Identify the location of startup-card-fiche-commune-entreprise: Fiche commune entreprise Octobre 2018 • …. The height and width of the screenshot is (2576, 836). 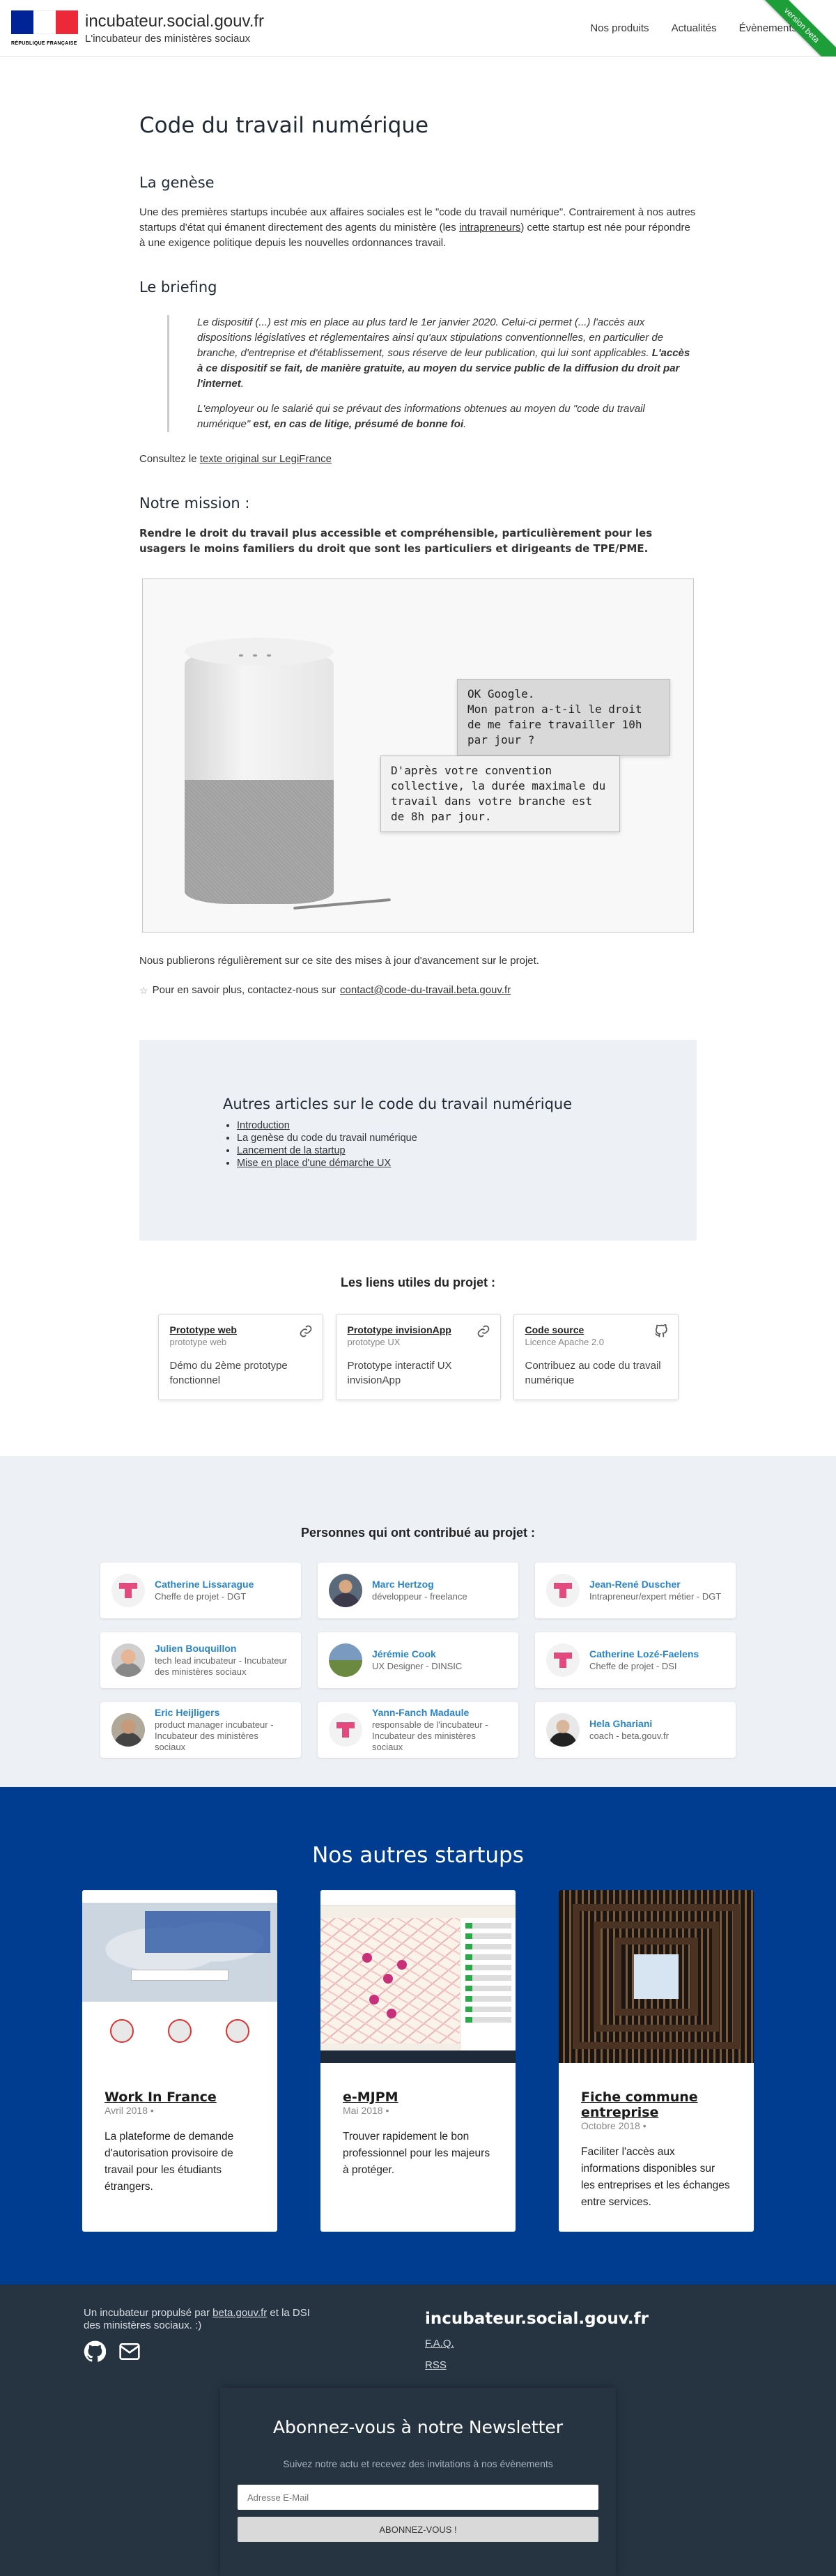
(656, 2061).